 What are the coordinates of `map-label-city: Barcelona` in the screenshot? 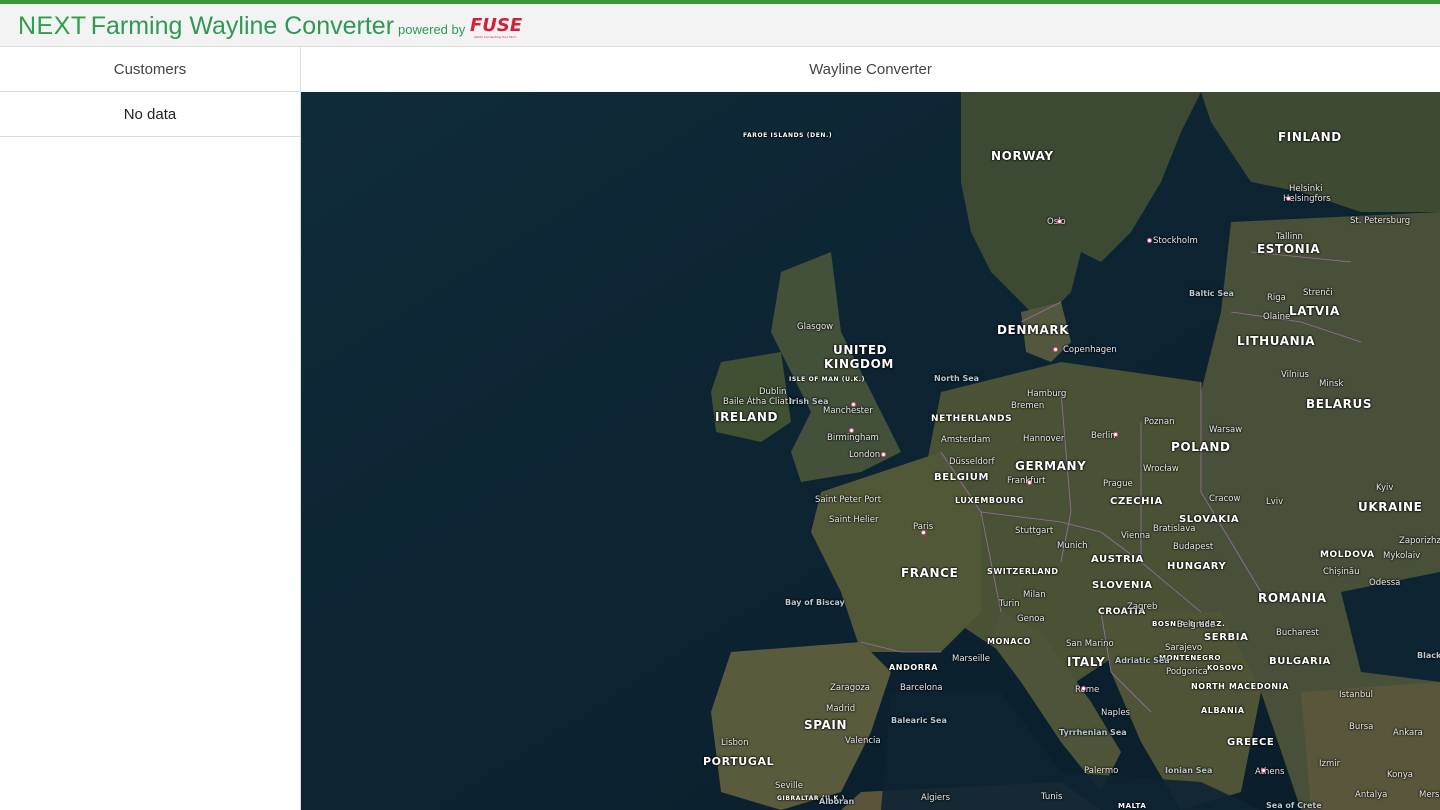 It's located at (921, 688).